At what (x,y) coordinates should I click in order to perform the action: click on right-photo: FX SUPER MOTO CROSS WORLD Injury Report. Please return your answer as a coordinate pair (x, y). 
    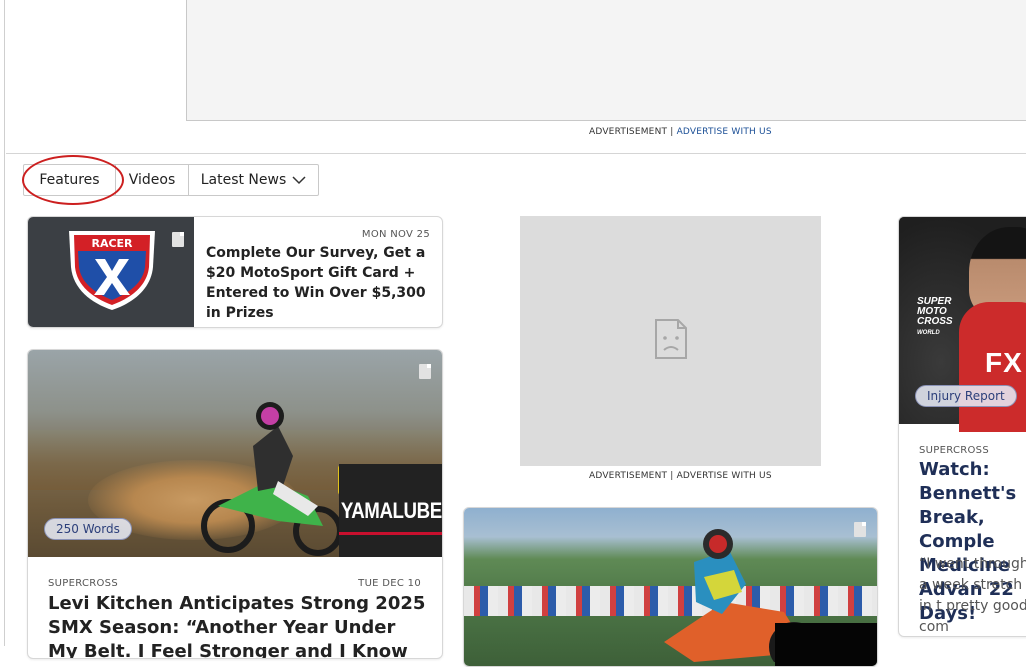
    Looking at the image, I should click on (962, 324).